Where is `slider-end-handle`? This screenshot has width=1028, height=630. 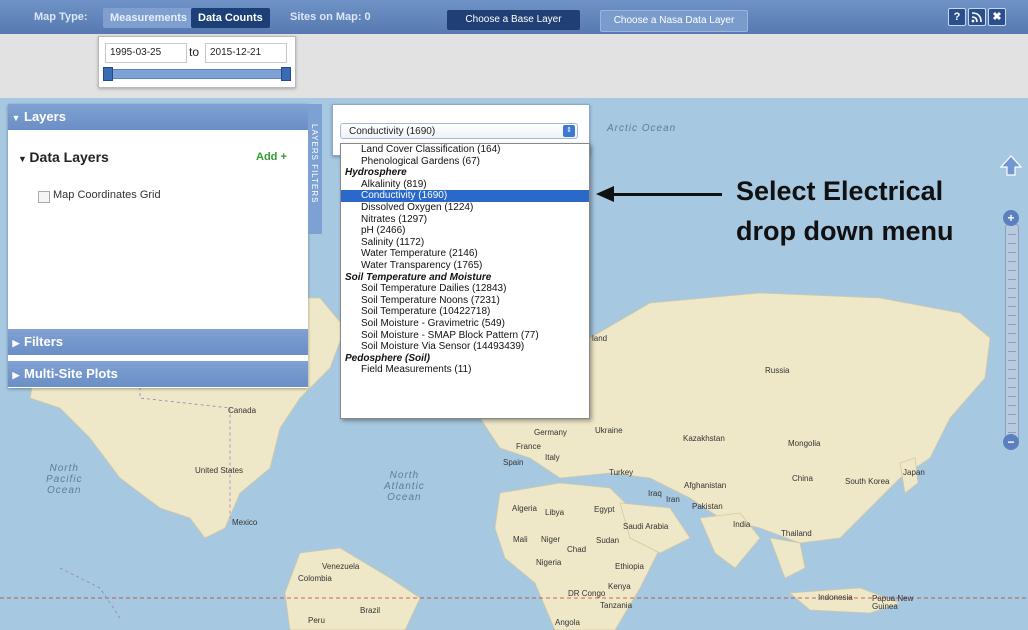 slider-end-handle is located at coordinates (286, 74).